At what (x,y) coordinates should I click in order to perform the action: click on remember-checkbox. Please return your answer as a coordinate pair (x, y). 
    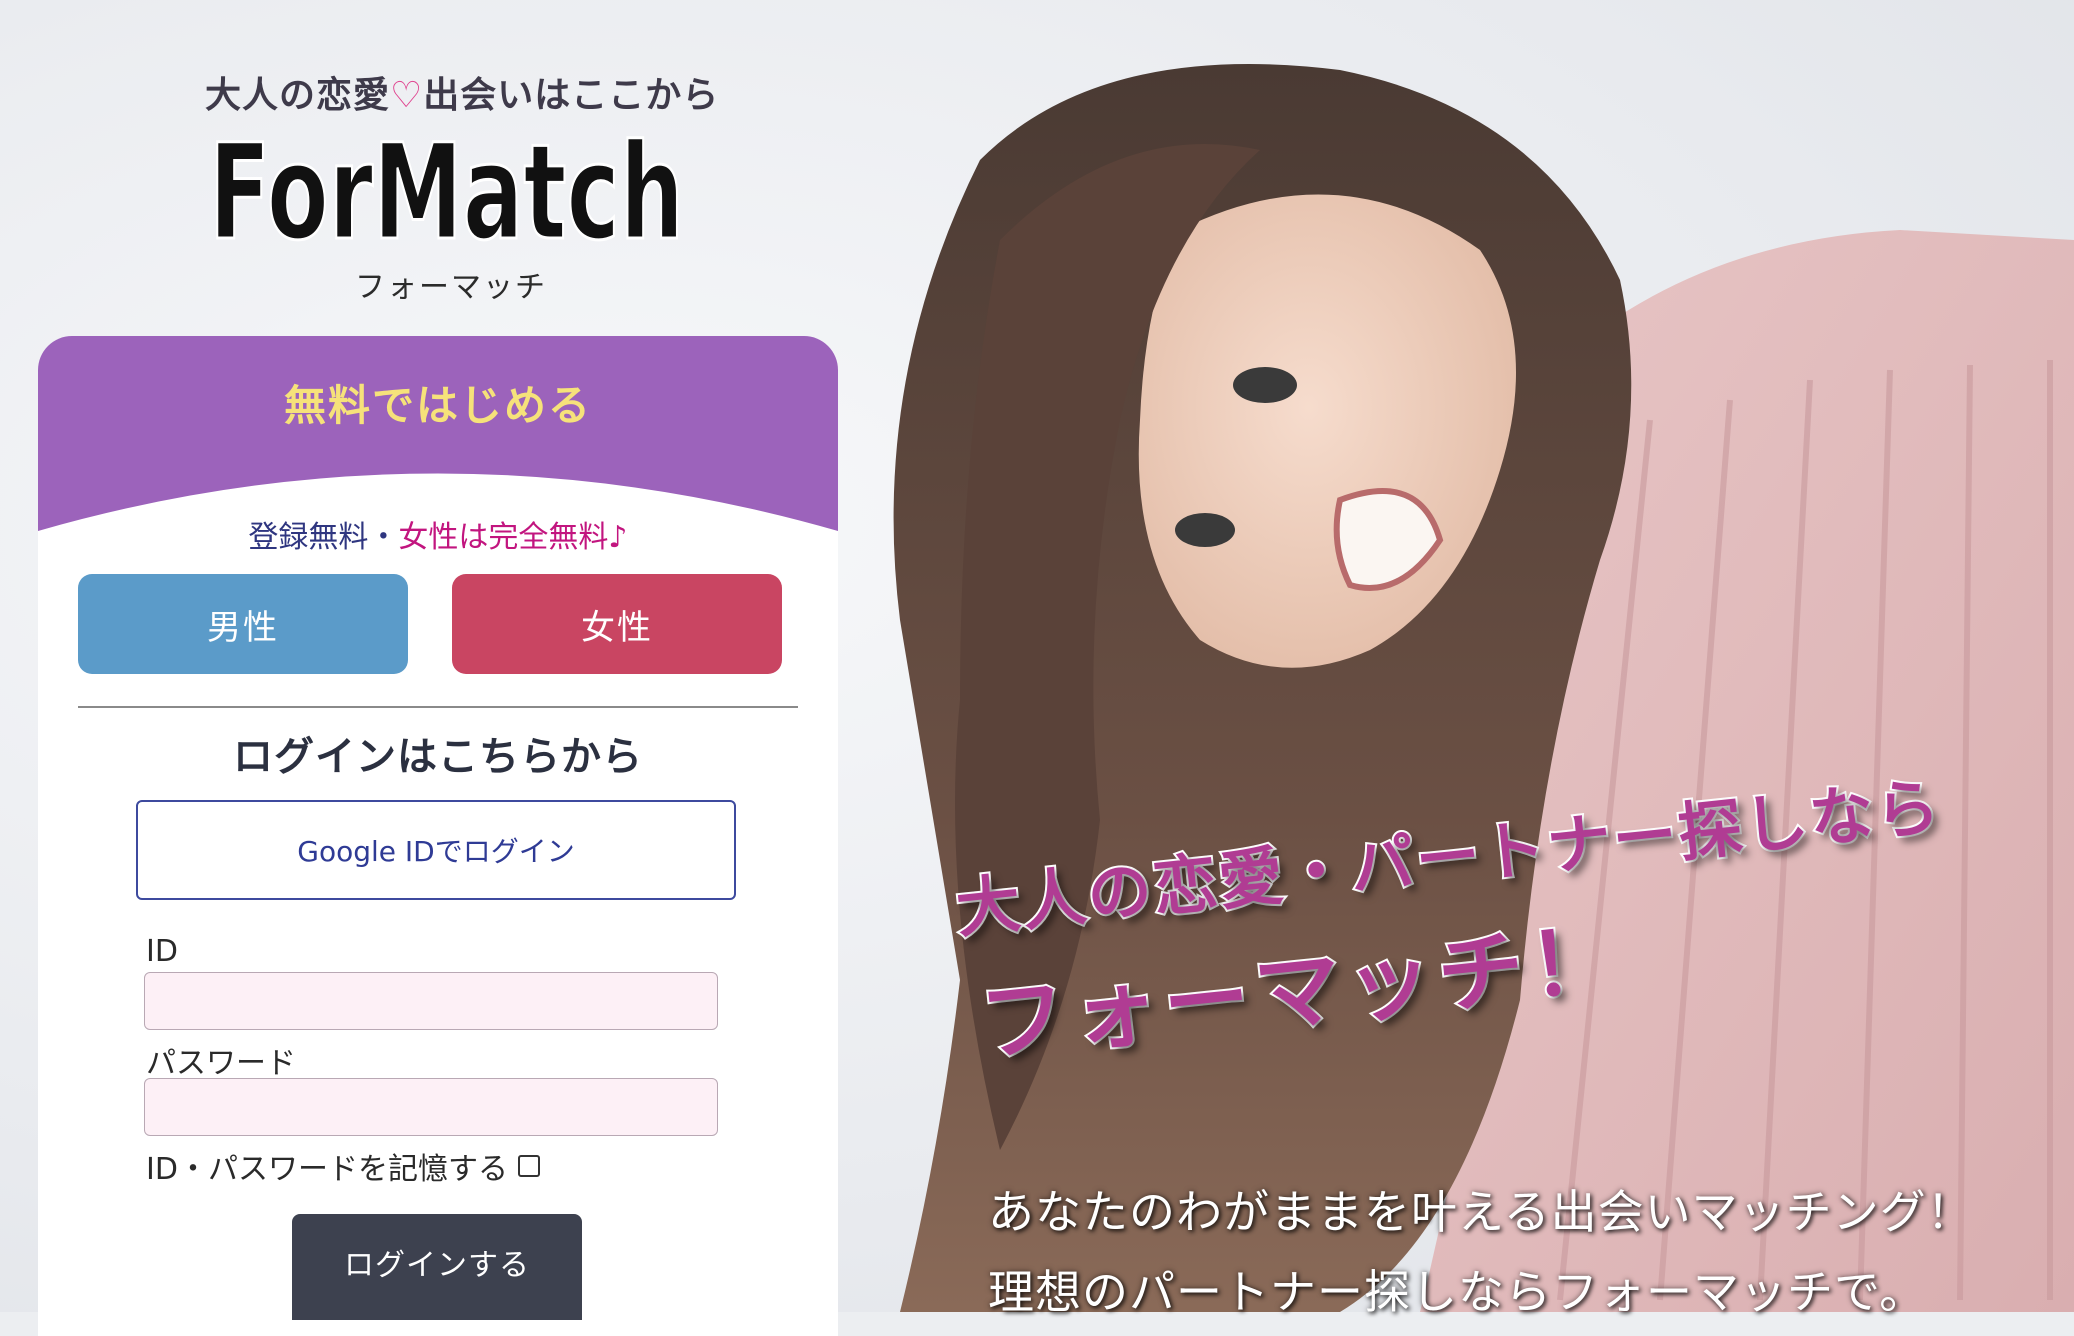
    Looking at the image, I should click on (528, 1166).